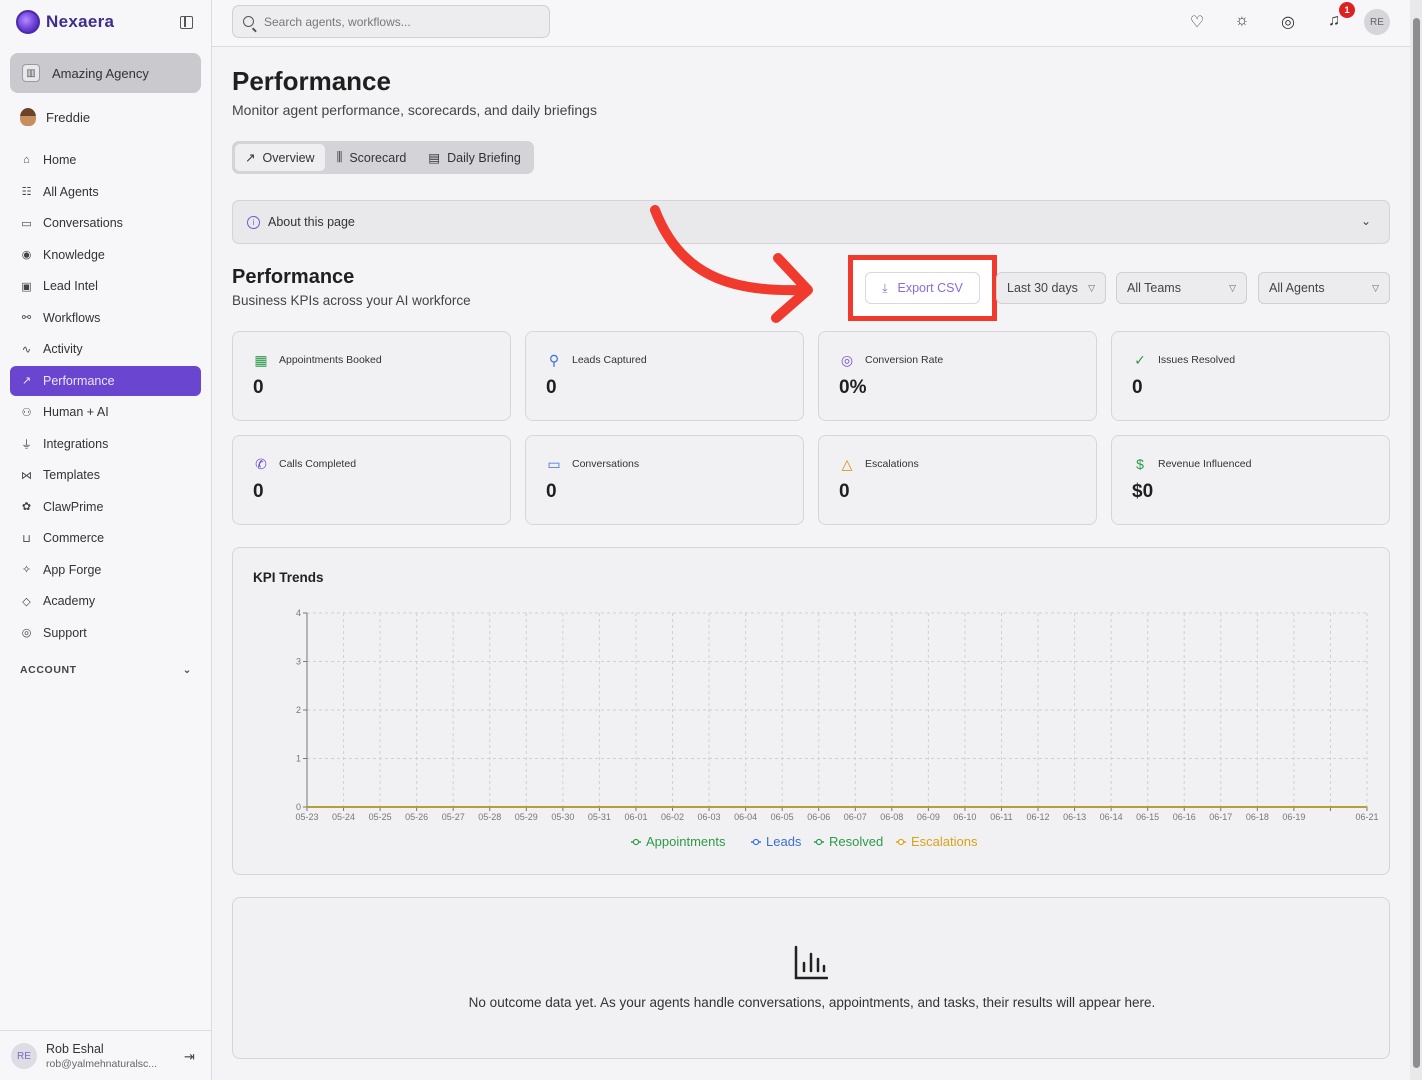  Describe the element at coordinates (105, 380) in the screenshot. I see `sidebar-item-performance: ↗ Performance` at that location.